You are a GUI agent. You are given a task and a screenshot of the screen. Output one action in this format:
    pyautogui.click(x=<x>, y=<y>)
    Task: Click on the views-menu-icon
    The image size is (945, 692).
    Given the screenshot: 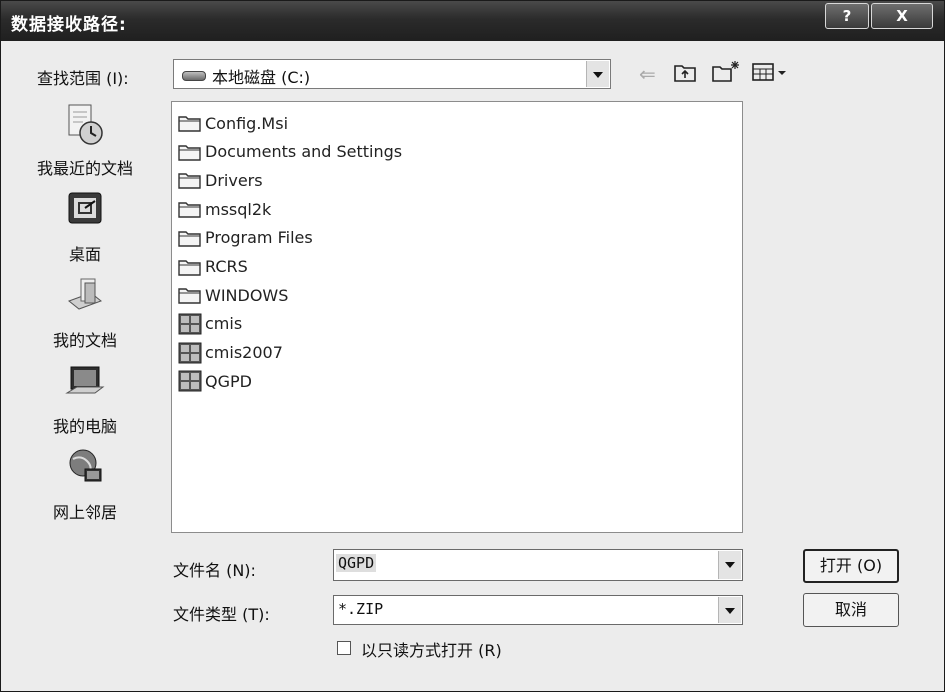 What is the action you would take?
    pyautogui.click(x=771, y=75)
    